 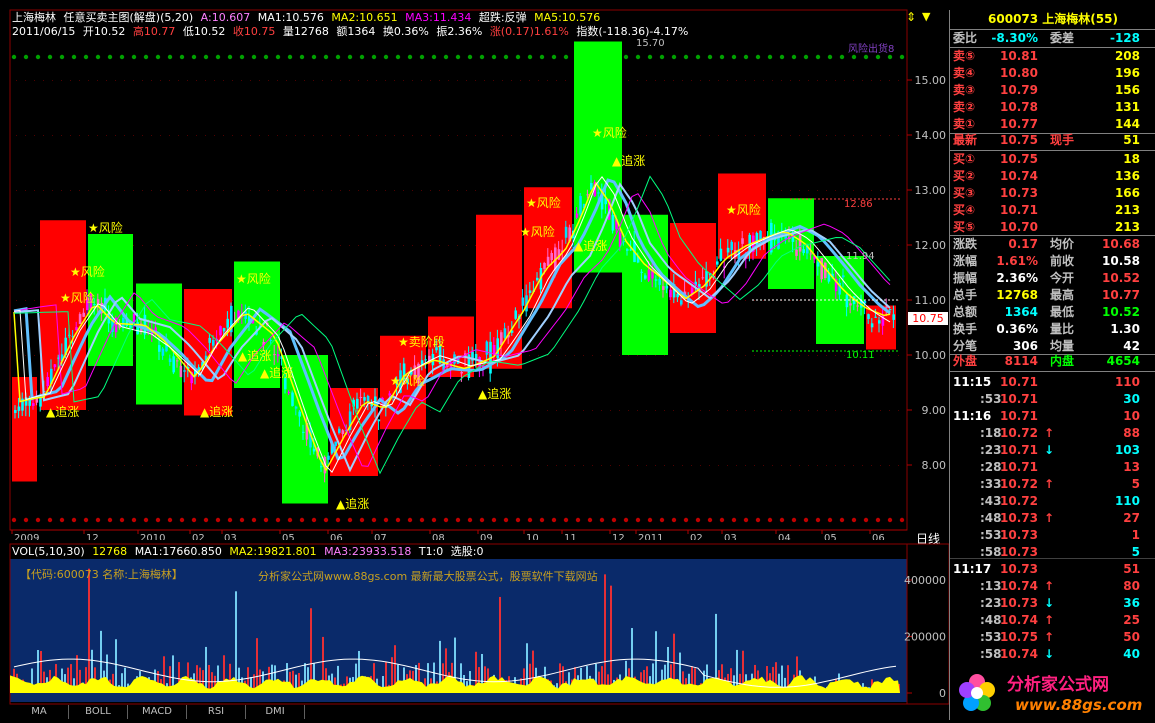 I want to click on vol-select: 选股:0, so click(x=467, y=551).